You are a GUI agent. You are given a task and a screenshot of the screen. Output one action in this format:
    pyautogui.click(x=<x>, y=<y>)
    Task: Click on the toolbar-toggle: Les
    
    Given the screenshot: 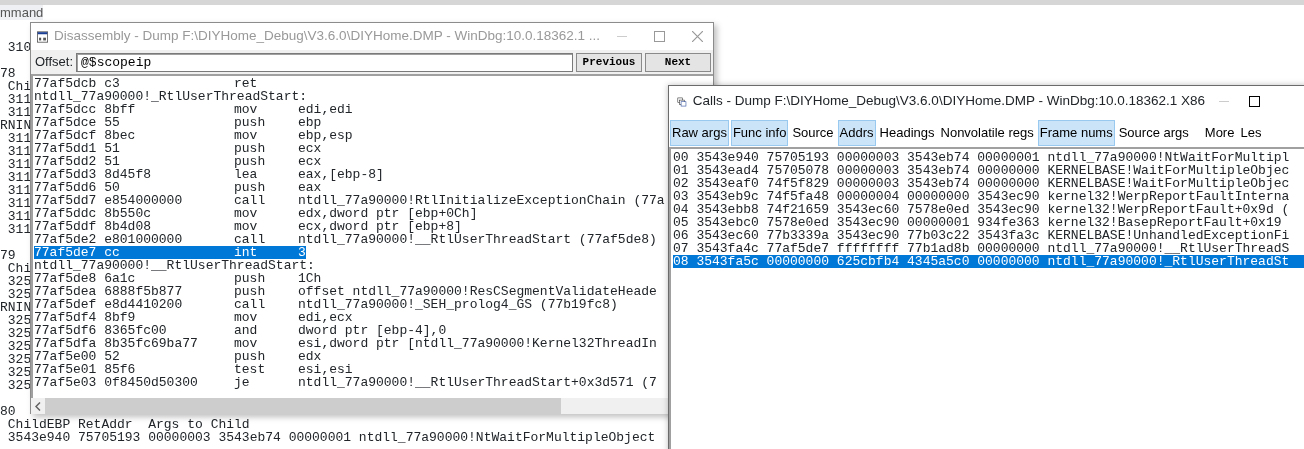 What is the action you would take?
    pyautogui.click(x=1251, y=133)
    